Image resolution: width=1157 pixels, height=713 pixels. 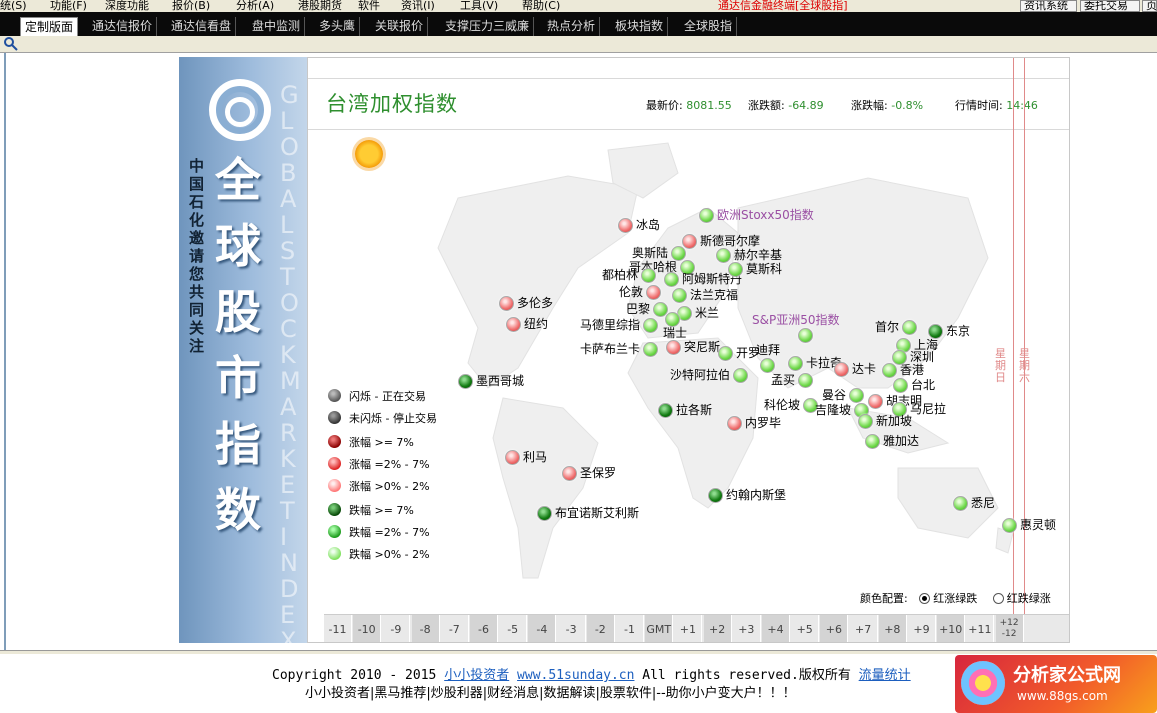 I want to click on radio-red-down-label: 红跌绿涨, so click(x=1029, y=598).